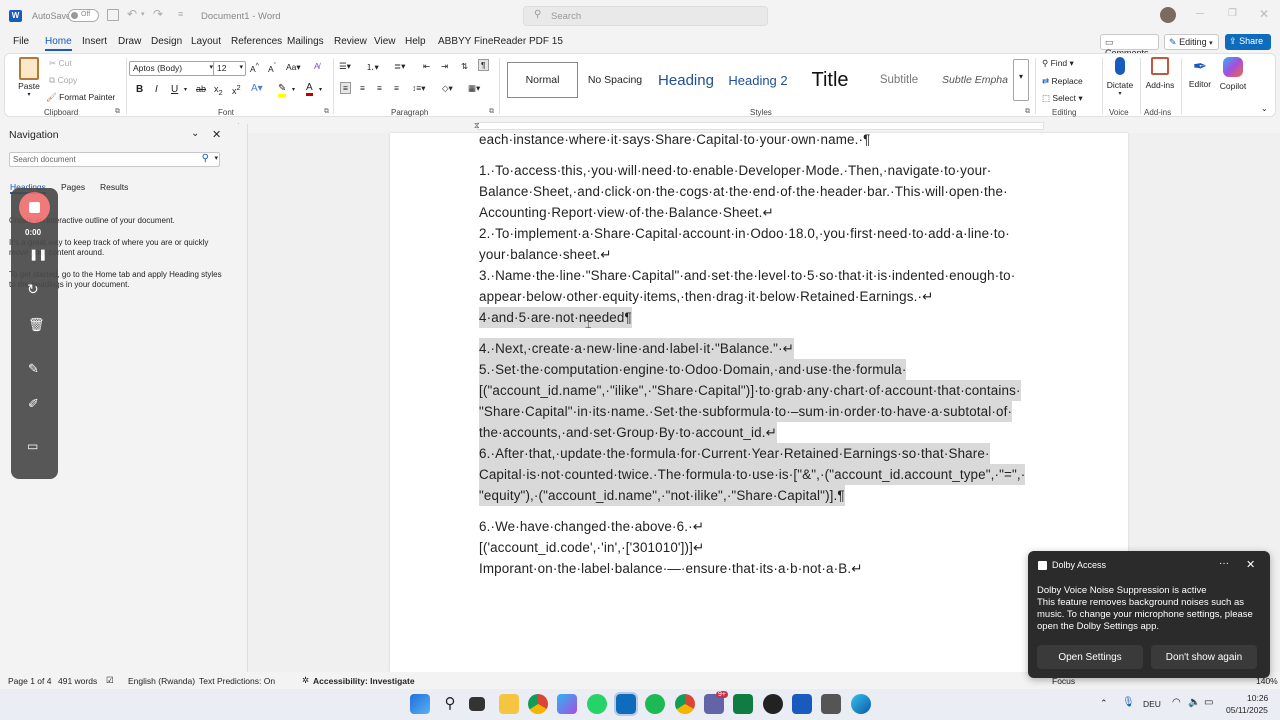 The image size is (1280, 720). What do you see at coordinates (1176, 702) in the screenshot?
I see `wifi-icon: ◠` at bounding box center [1176, 702].